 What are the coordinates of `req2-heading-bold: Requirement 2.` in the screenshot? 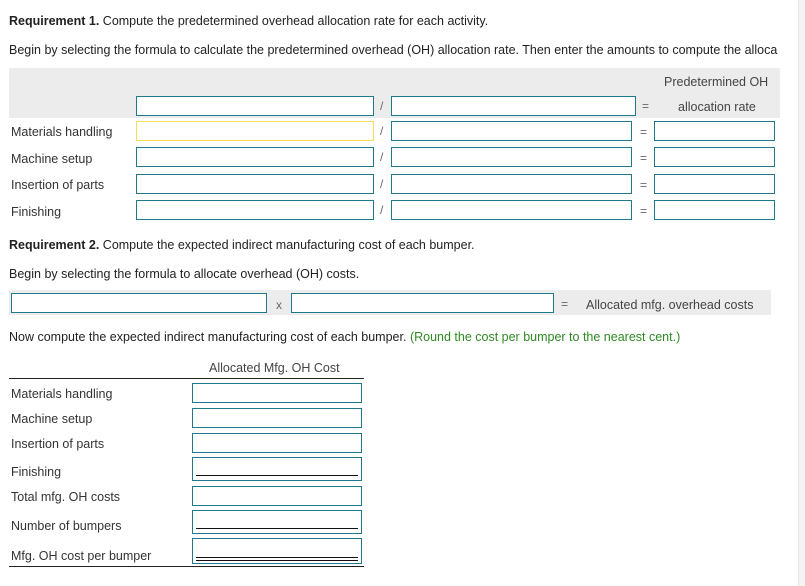 It's located at (54, 245).